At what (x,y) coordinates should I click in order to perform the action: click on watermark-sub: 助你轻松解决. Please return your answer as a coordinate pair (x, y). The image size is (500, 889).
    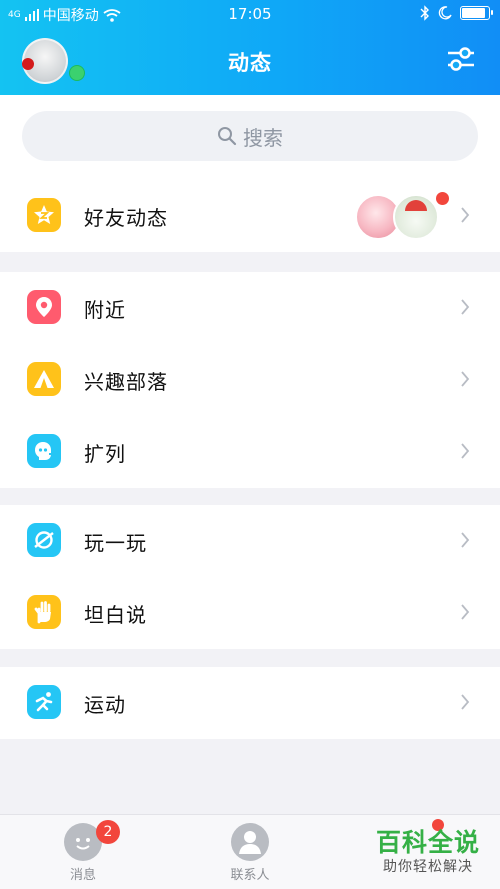
    Looking at the image, I should click on (428, 867).